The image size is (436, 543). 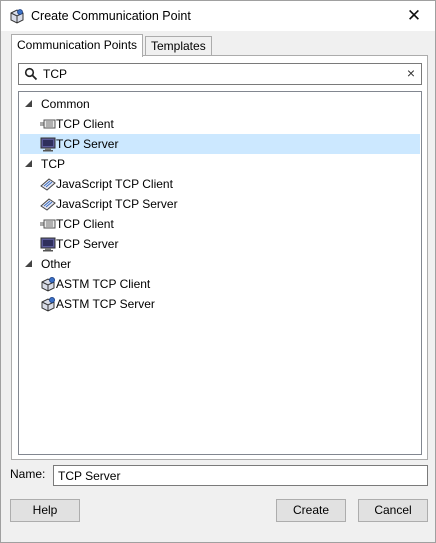 I want to click on search-input: TCP ×, so click(x=220, y=74).